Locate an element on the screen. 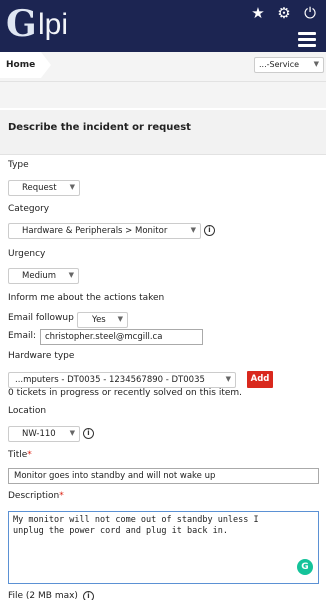 Image resolution: width=326 pixels, height=600 pixels. category-select: Hardware & Peripherals > Monitor ▼ is located at coordinates (104, 231).